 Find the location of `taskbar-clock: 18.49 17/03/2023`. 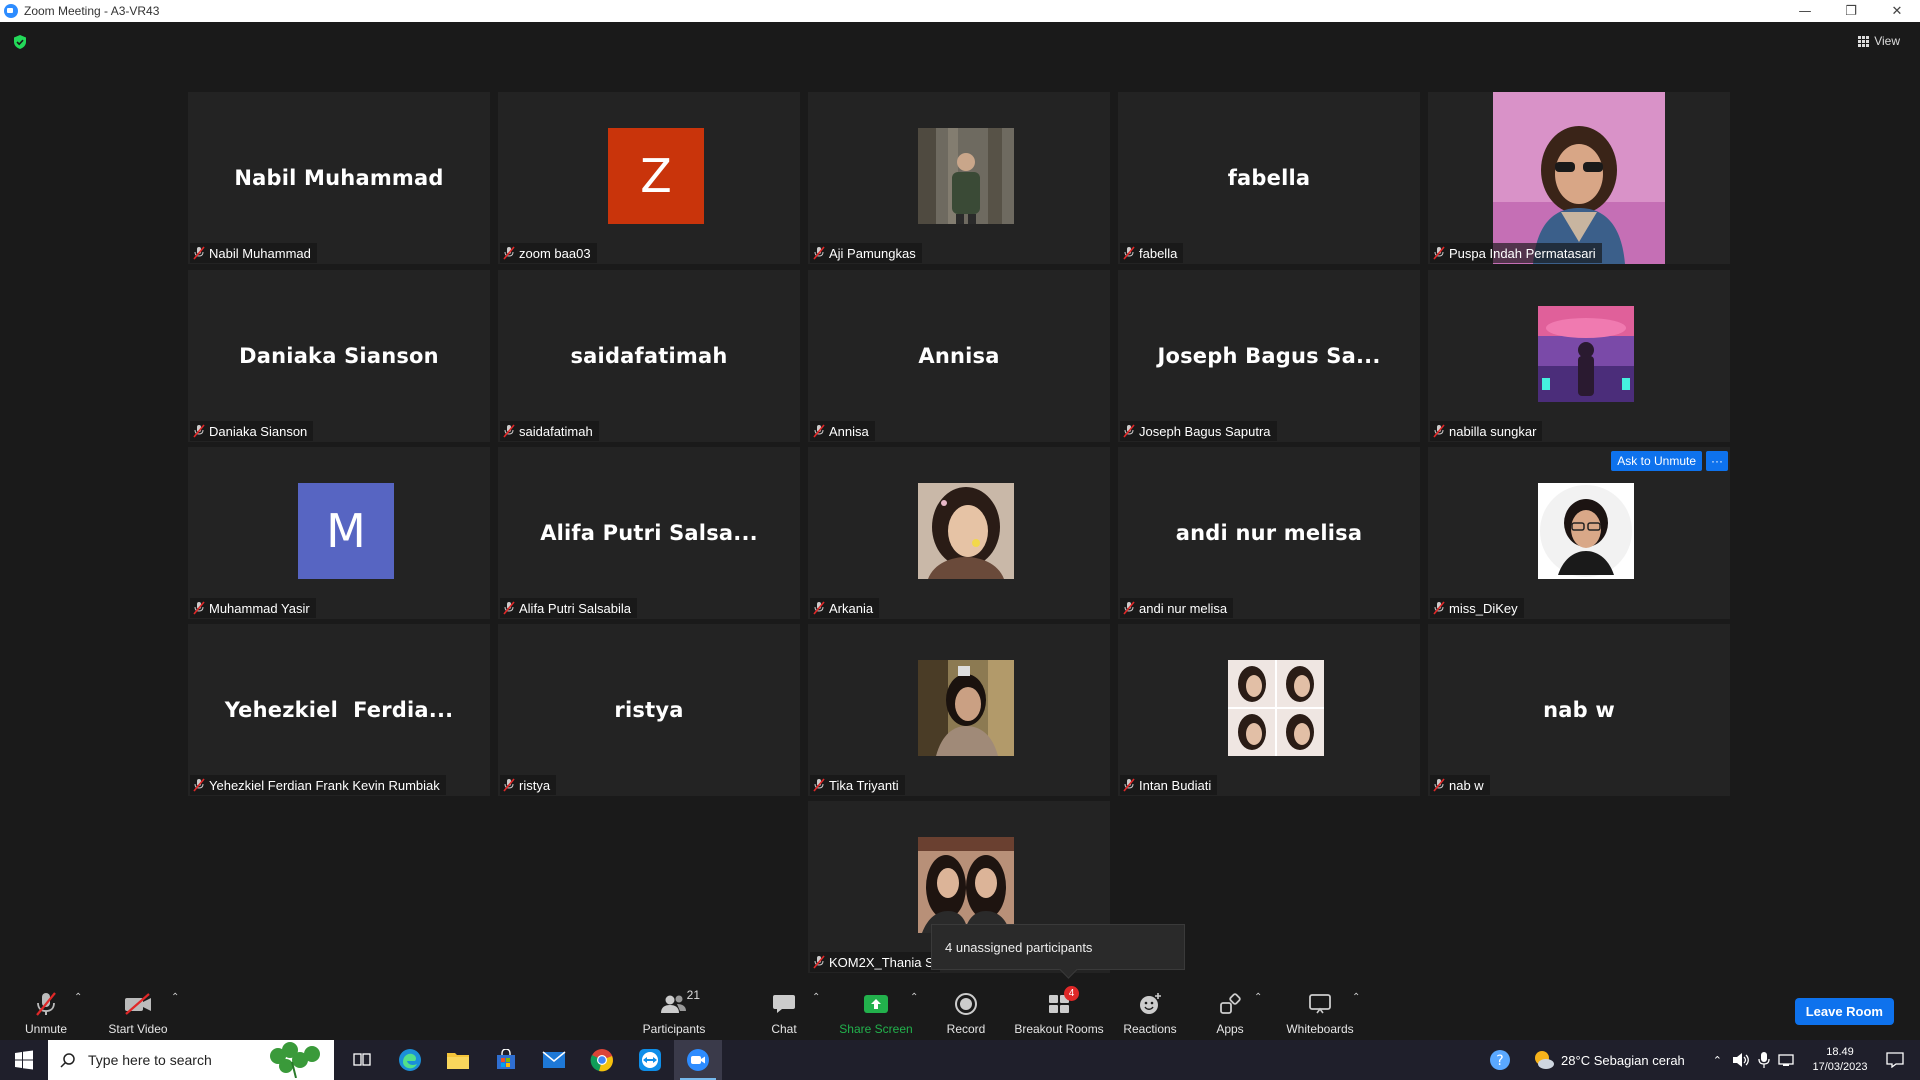

taskbar-clock: 18.49 17/03/2023 is located at coordinates (1840, 1060).